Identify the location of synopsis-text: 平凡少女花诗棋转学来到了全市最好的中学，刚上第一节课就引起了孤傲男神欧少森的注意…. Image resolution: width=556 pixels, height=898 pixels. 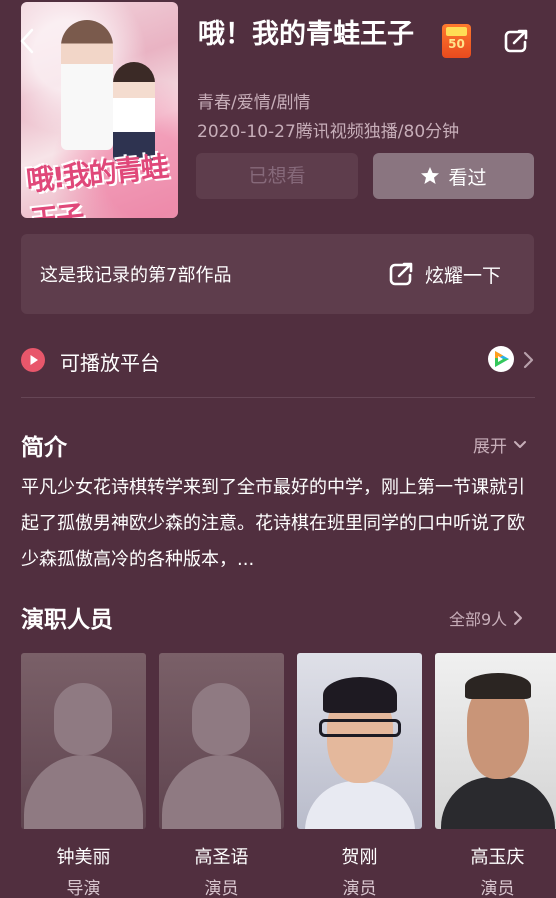
(273, 523).